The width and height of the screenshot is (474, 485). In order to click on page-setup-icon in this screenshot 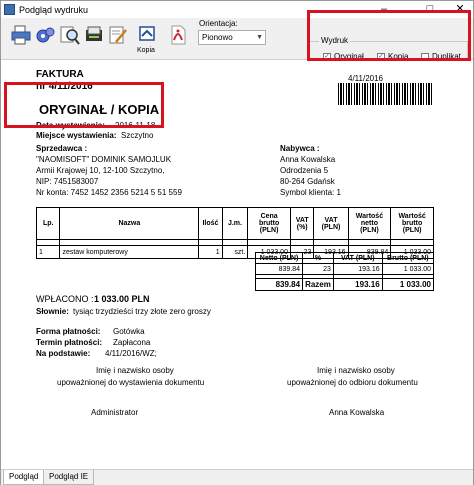, I will do `click(94, 33)`.